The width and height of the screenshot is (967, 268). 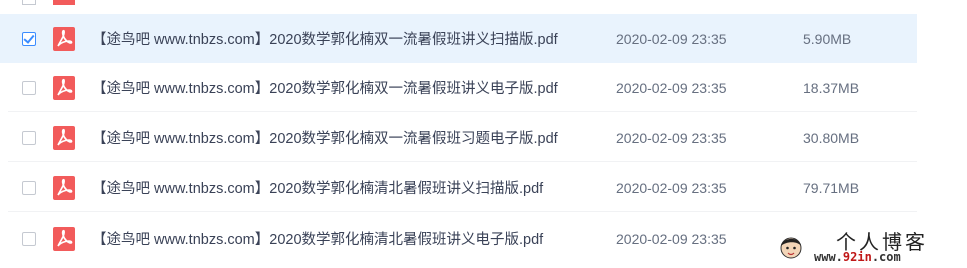 I want to click on watermark-url-prefix: www., so click(x=828, y=257).